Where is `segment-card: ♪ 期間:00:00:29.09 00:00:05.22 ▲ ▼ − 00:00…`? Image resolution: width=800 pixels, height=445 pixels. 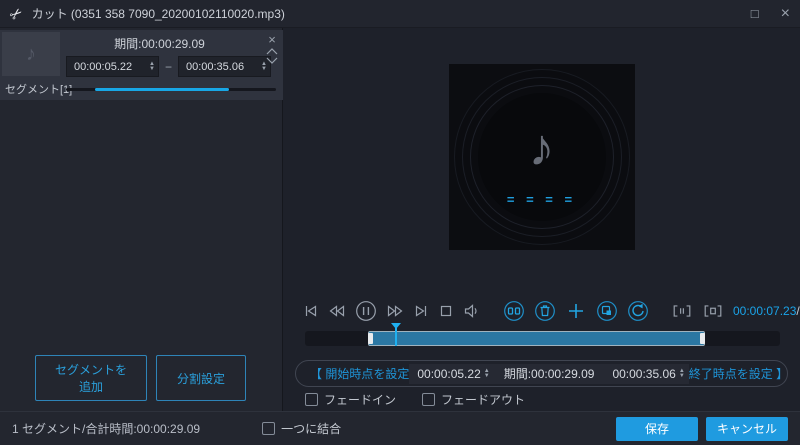 segment-card: ♪ 期間:00:00:29.09 00:00:05.22 ▲ ▼ − 00:00… is located at coordinates (141, 65).